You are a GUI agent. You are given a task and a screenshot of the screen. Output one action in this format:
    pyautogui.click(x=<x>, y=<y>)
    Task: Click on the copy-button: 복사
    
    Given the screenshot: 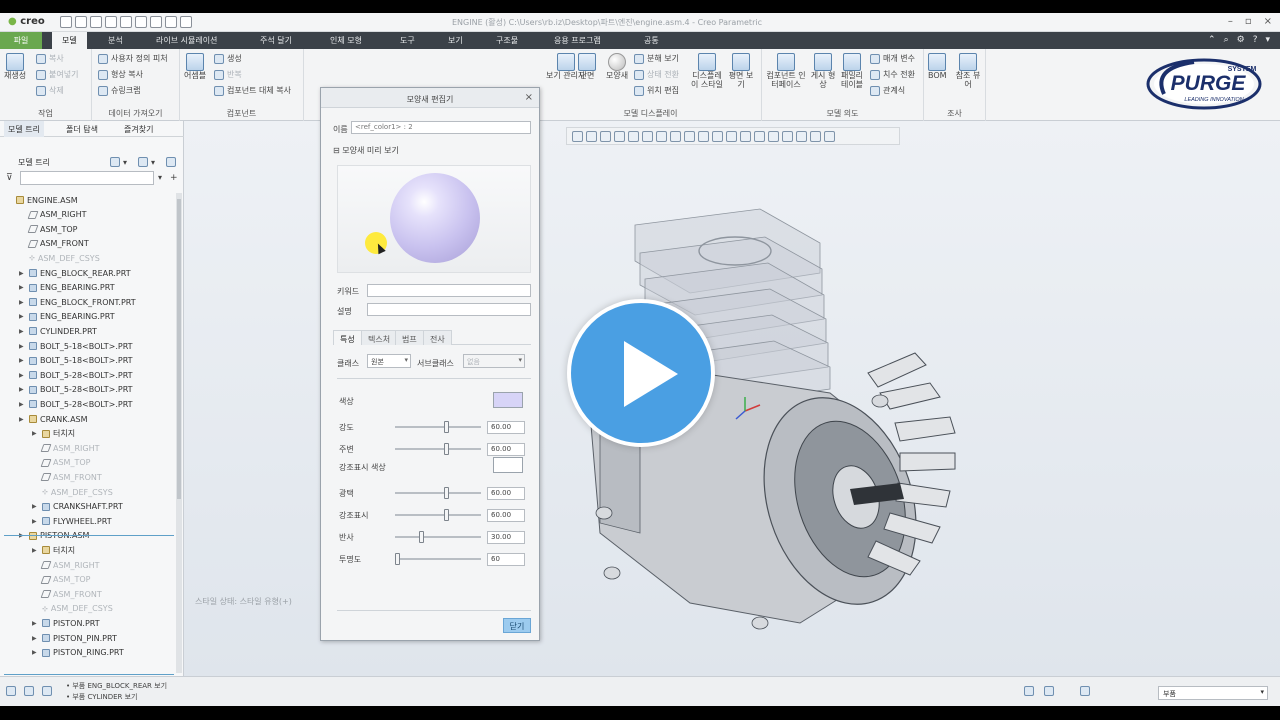 What is the action you would take?
    pyautogui.click(x=50, y=58)
    